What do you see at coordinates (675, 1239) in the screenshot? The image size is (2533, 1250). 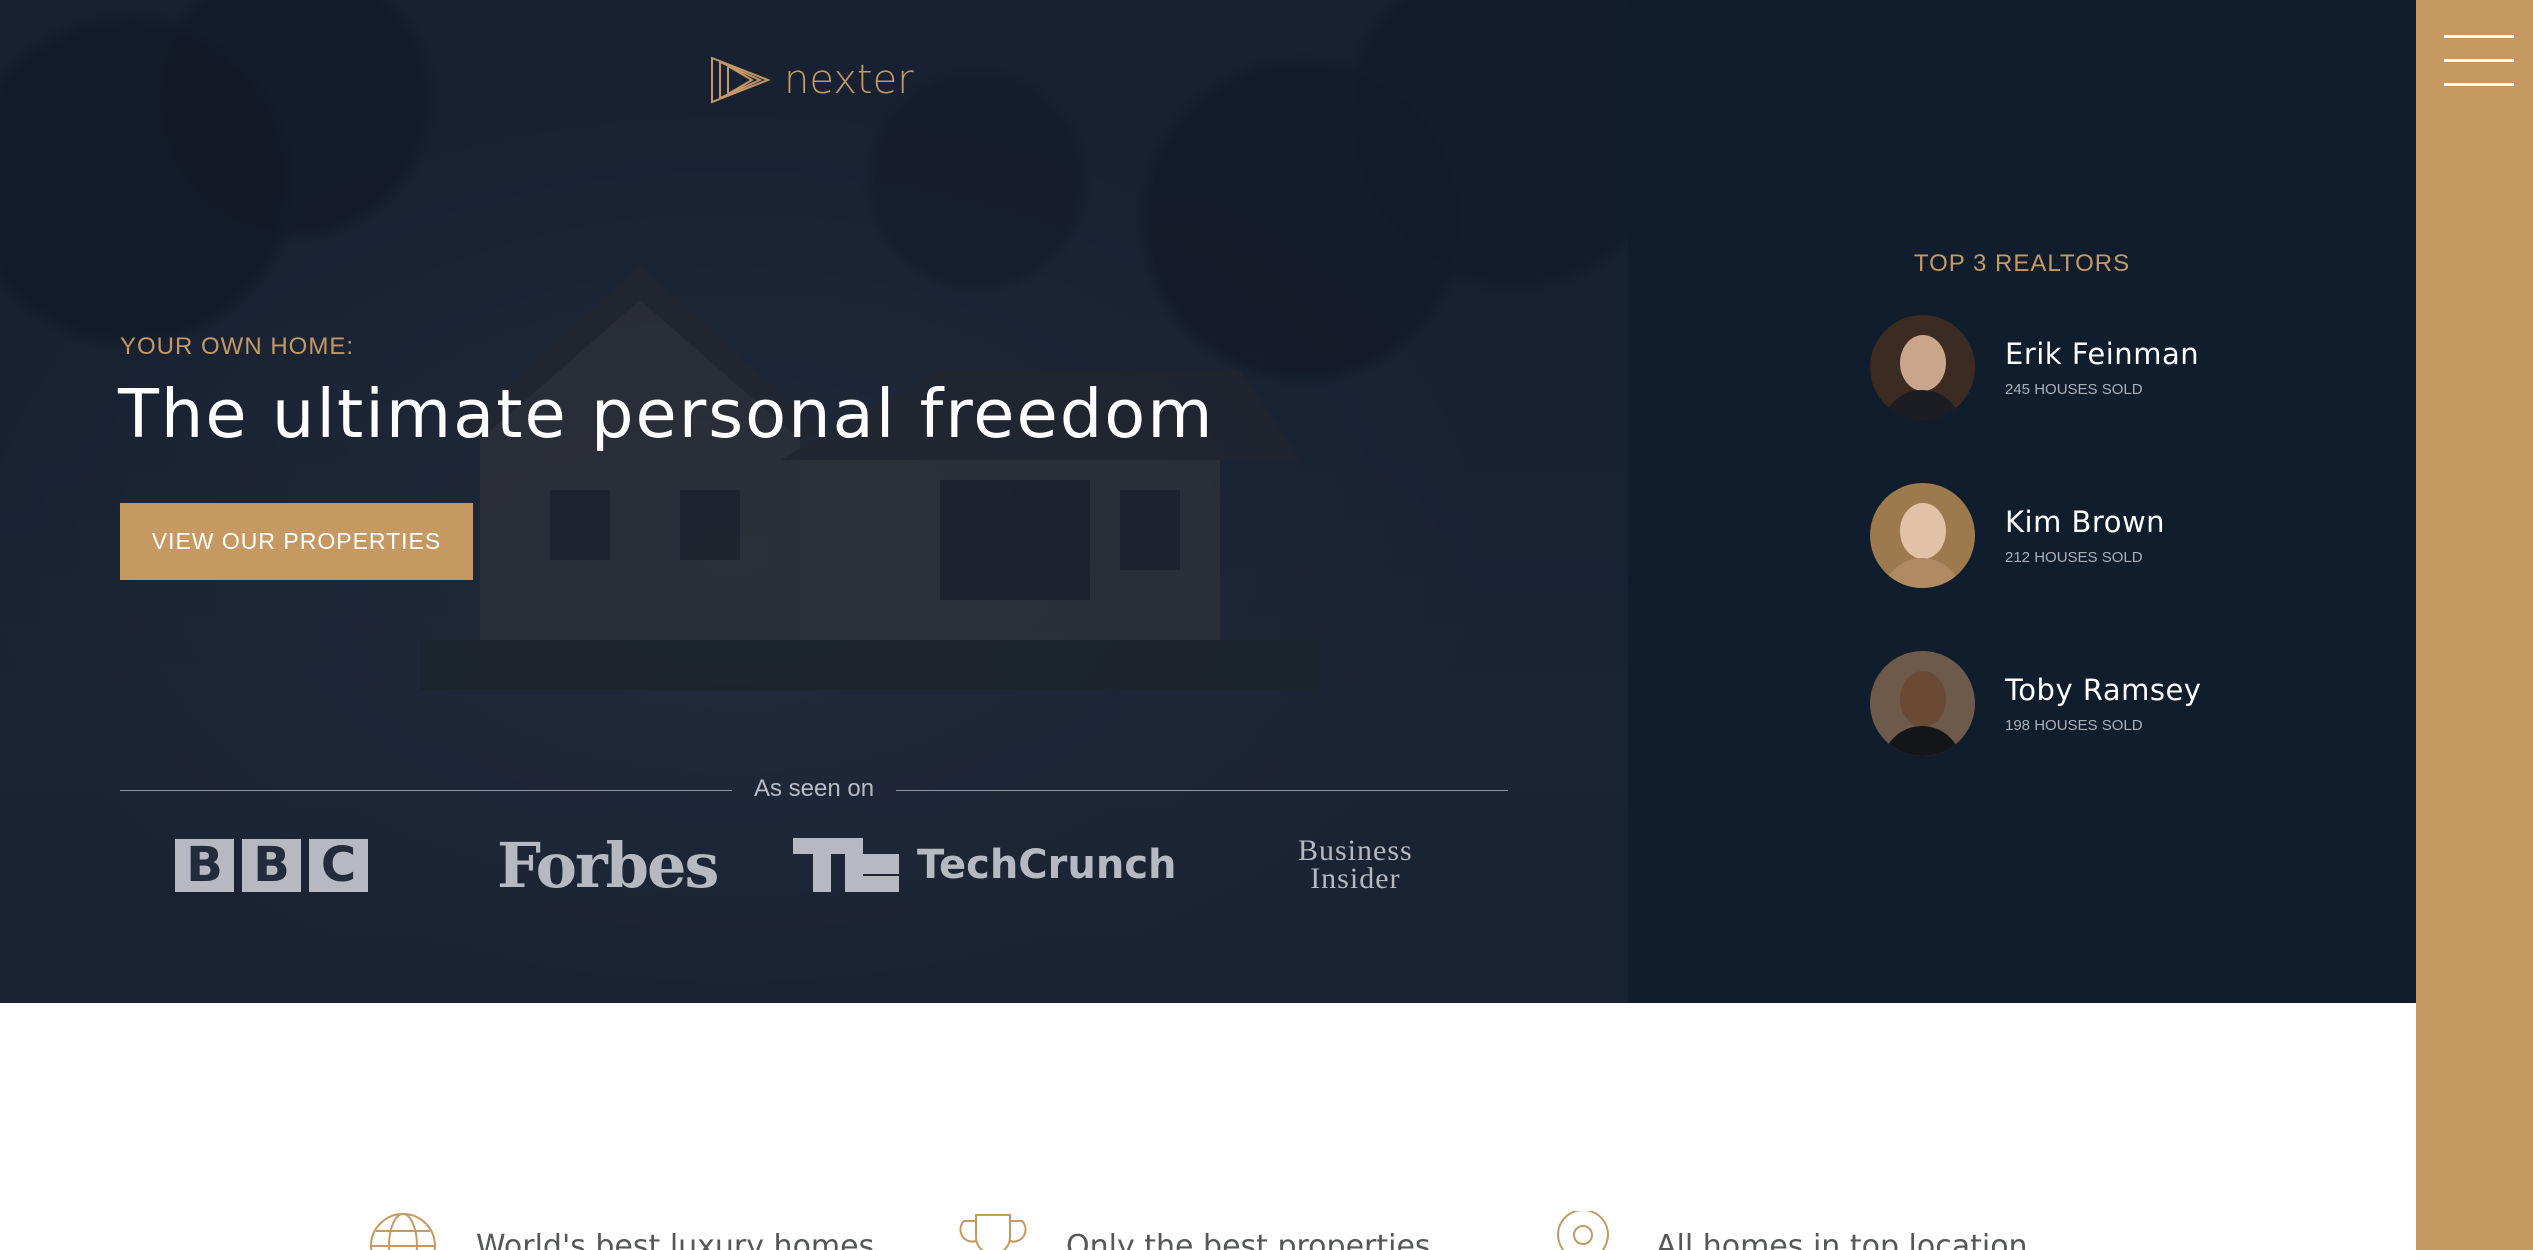 I see `feature-label: World's best luxury homes` at bounding box center [675, 1239].